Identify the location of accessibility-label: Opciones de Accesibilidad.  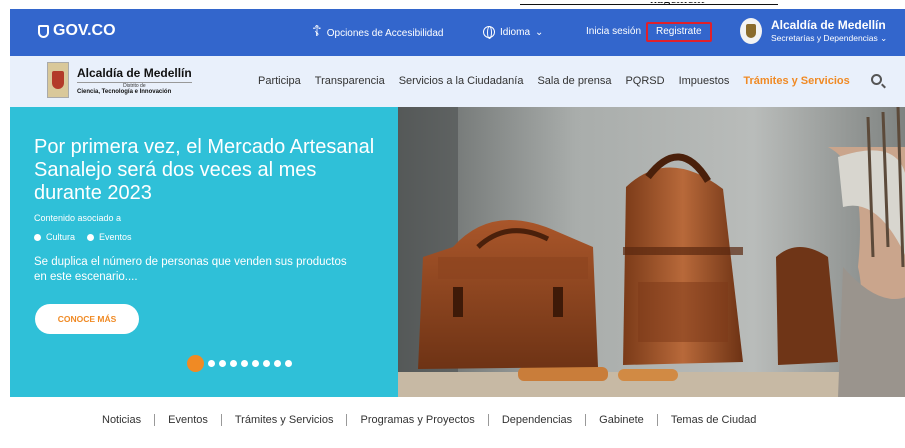
(385, 33).